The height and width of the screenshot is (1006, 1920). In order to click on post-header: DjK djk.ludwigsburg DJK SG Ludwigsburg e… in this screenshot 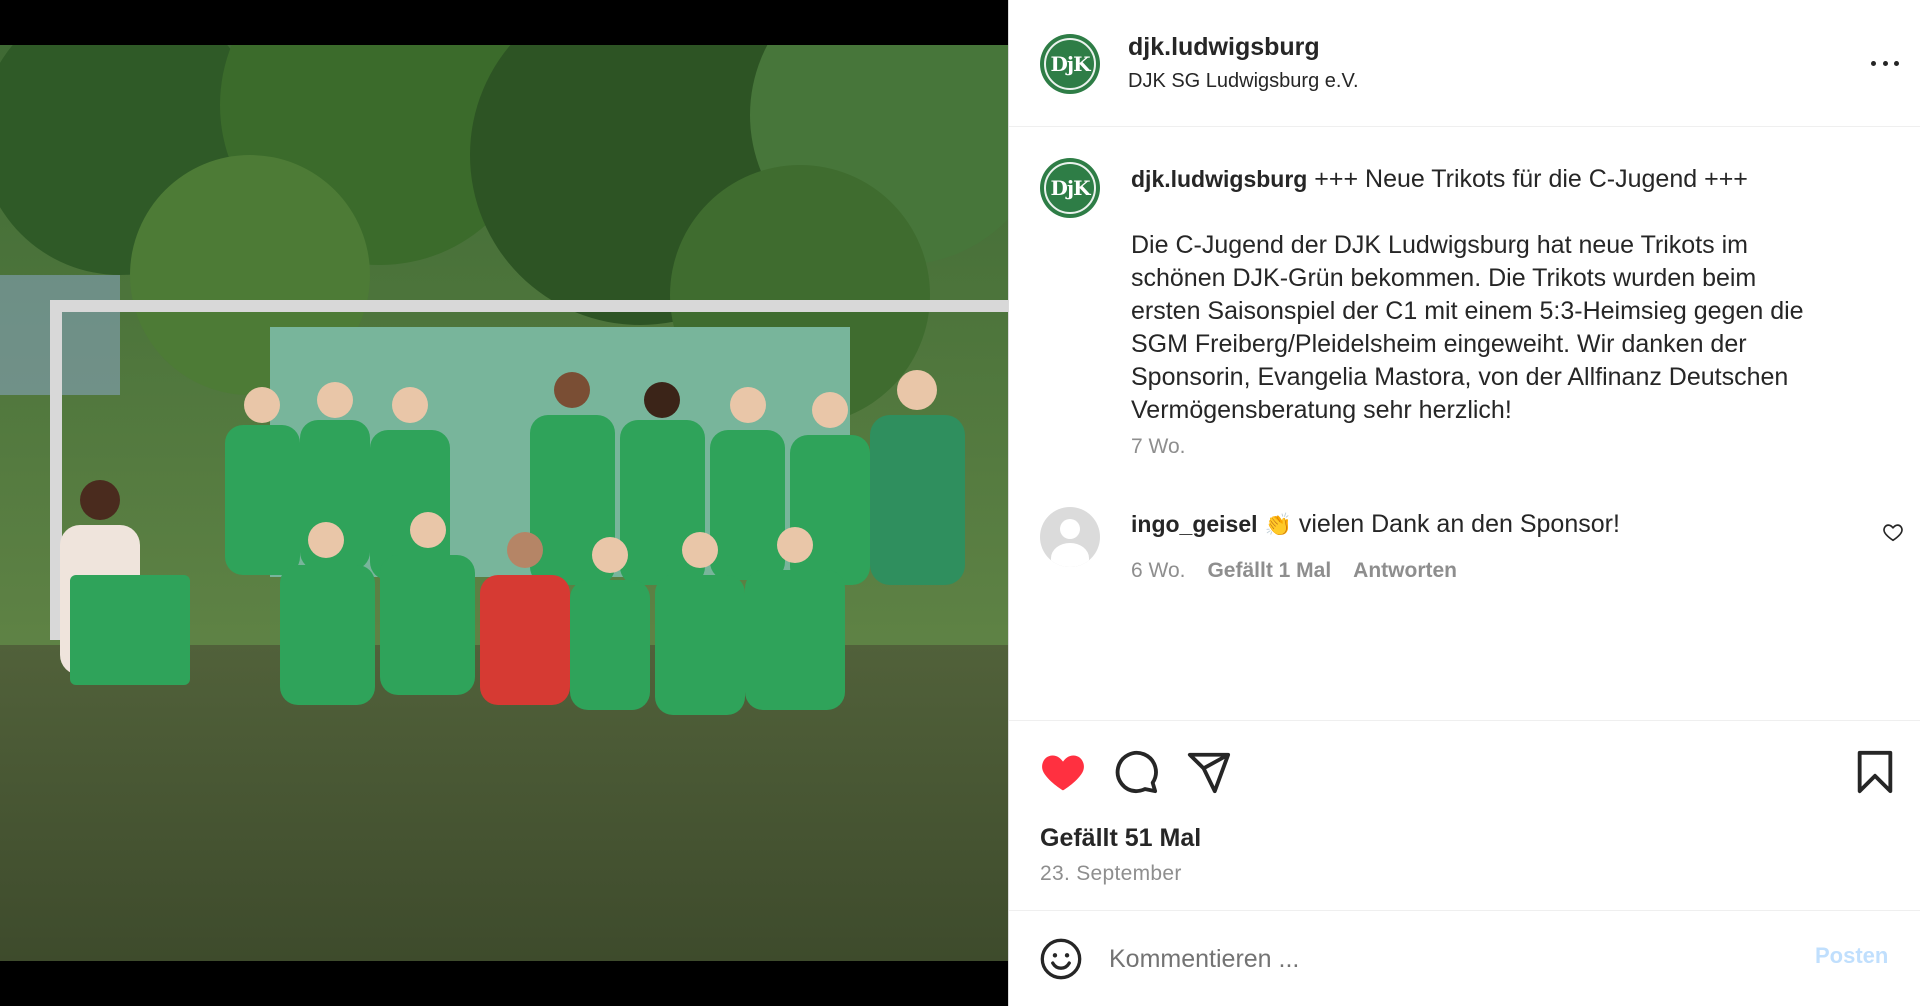, I will do `click(1464, 63)`.